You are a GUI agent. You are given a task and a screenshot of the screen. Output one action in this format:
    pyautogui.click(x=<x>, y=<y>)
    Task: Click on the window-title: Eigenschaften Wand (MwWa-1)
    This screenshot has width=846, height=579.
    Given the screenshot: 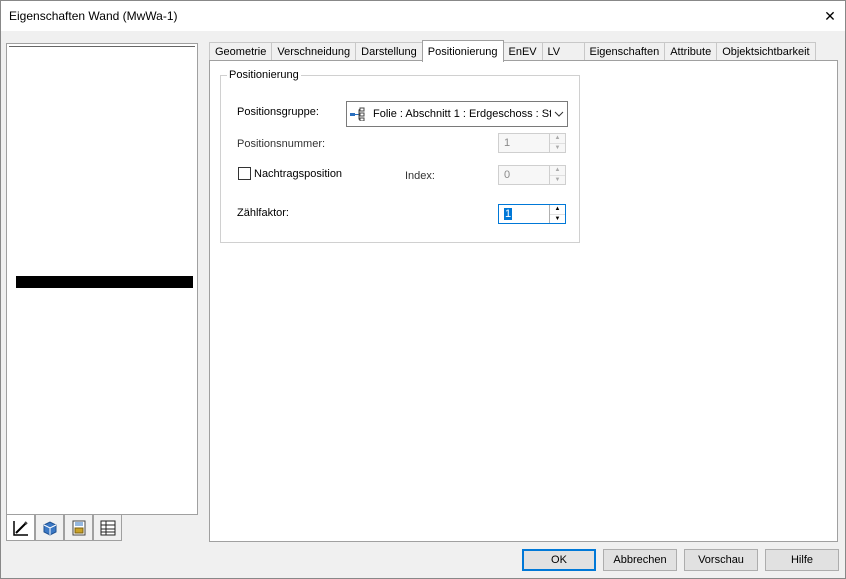 What is the action you would take?
    pyautogui.click(x=93, y=16)
    